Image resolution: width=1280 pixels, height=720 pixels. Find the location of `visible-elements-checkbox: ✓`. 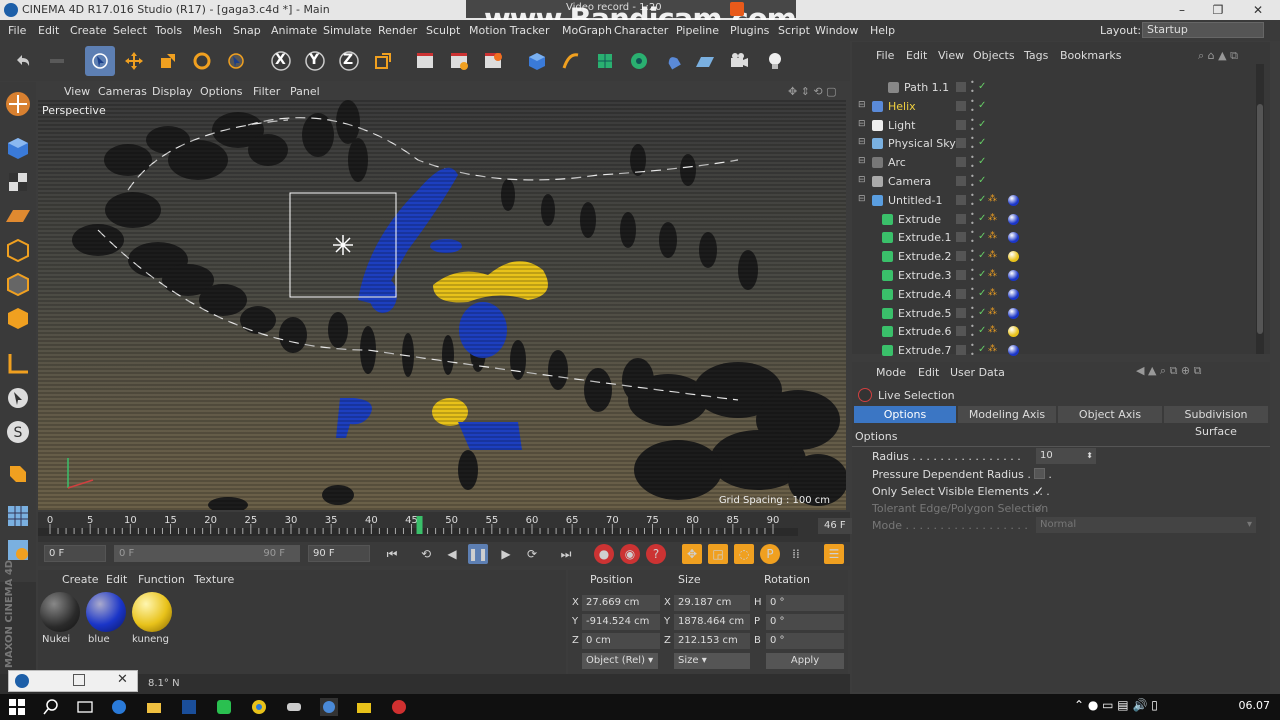

visible-elements-checkbox: ✓ is located at coordinates (1039, 491).